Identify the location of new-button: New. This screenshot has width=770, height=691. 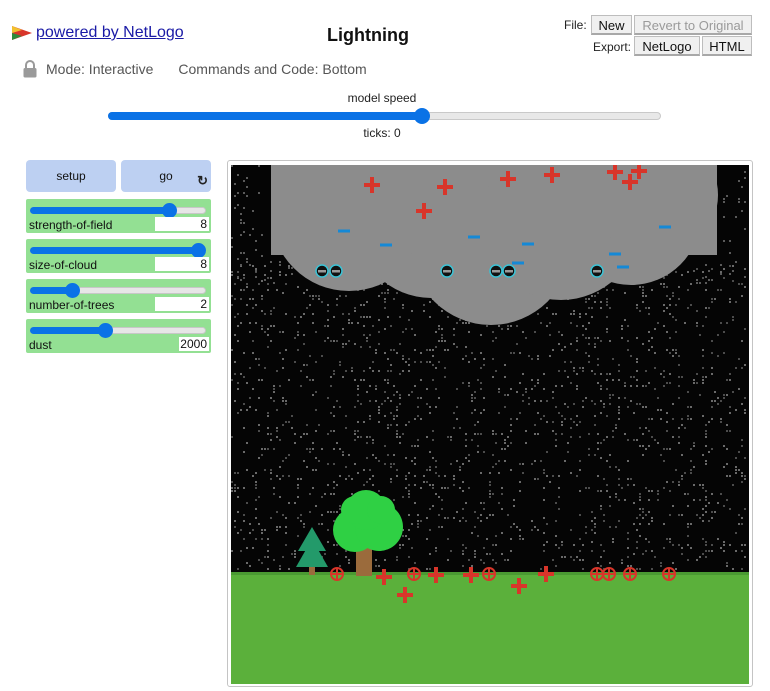
(611, 25).